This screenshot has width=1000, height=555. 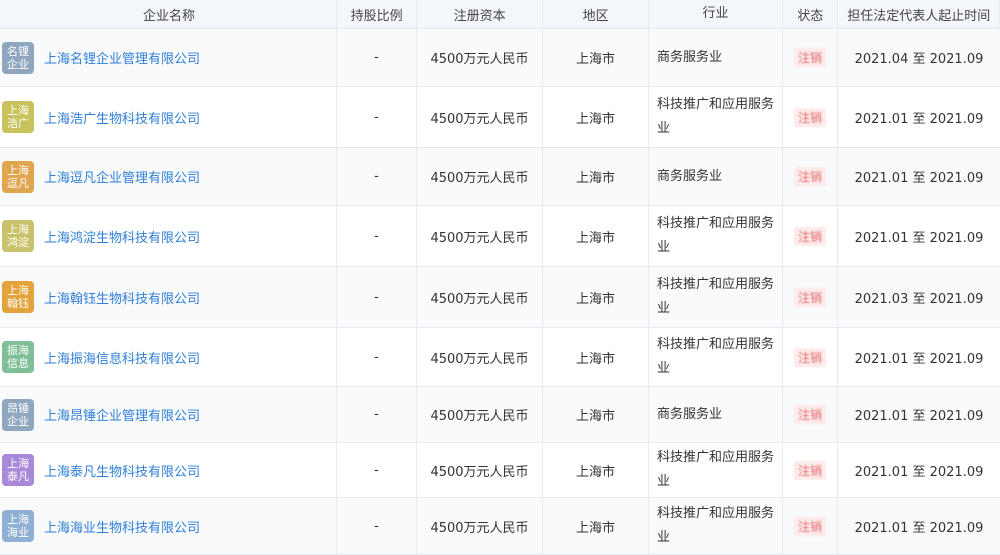 I want to click on header-tenure: 担任法定代表人起止时间, so click(x=919, y=14).